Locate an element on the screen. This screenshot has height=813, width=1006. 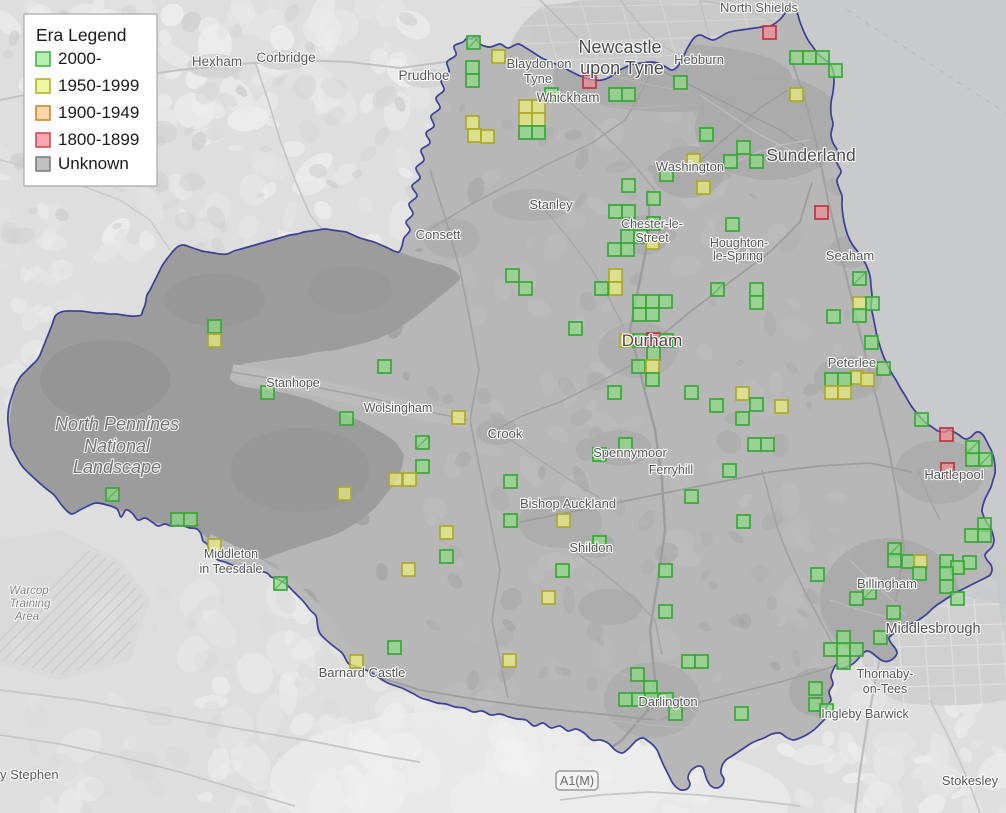
svg-text: A1(M) is located at coordinates (577, 781).